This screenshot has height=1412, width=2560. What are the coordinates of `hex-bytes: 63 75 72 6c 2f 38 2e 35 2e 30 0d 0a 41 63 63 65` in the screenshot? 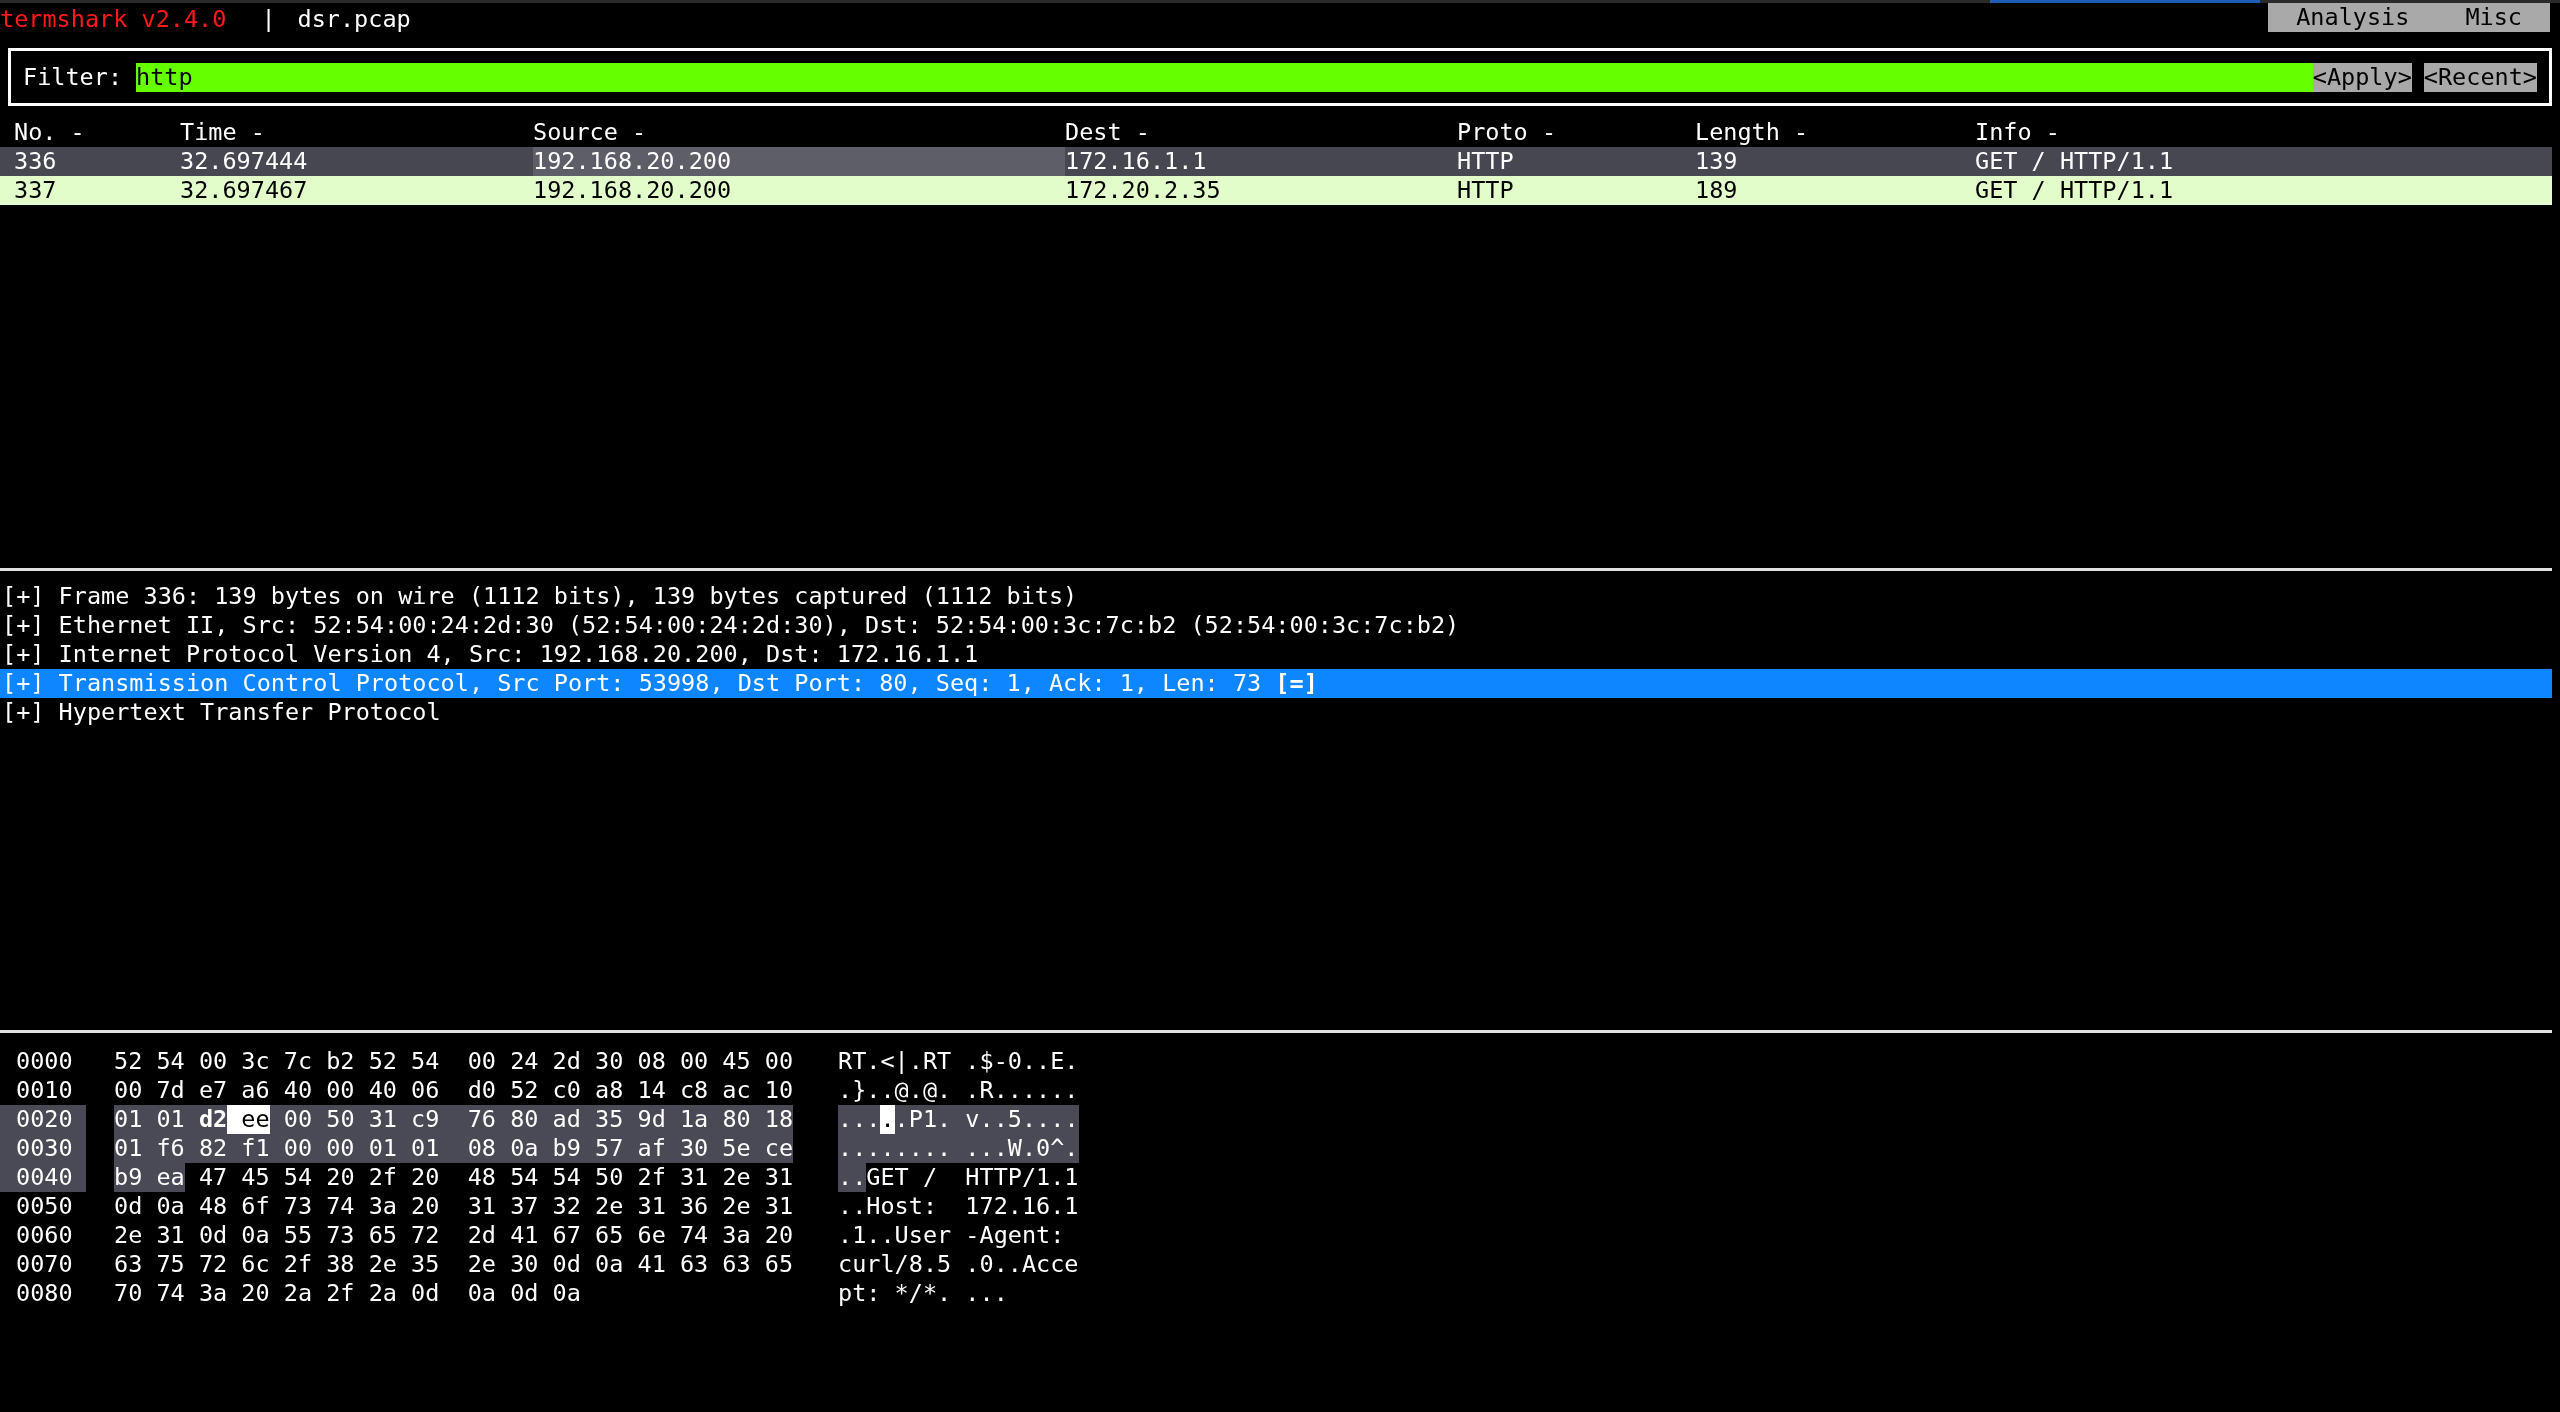 It's located at (454, 1264).